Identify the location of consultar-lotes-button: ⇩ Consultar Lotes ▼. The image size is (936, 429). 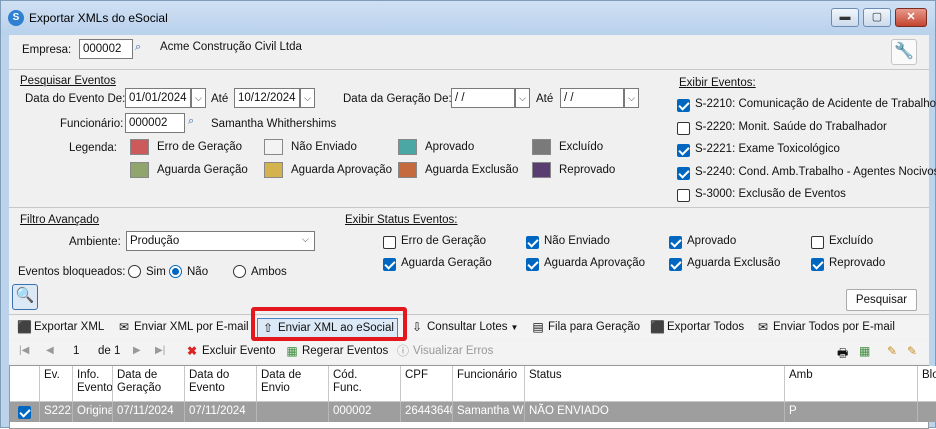
(464, 327).